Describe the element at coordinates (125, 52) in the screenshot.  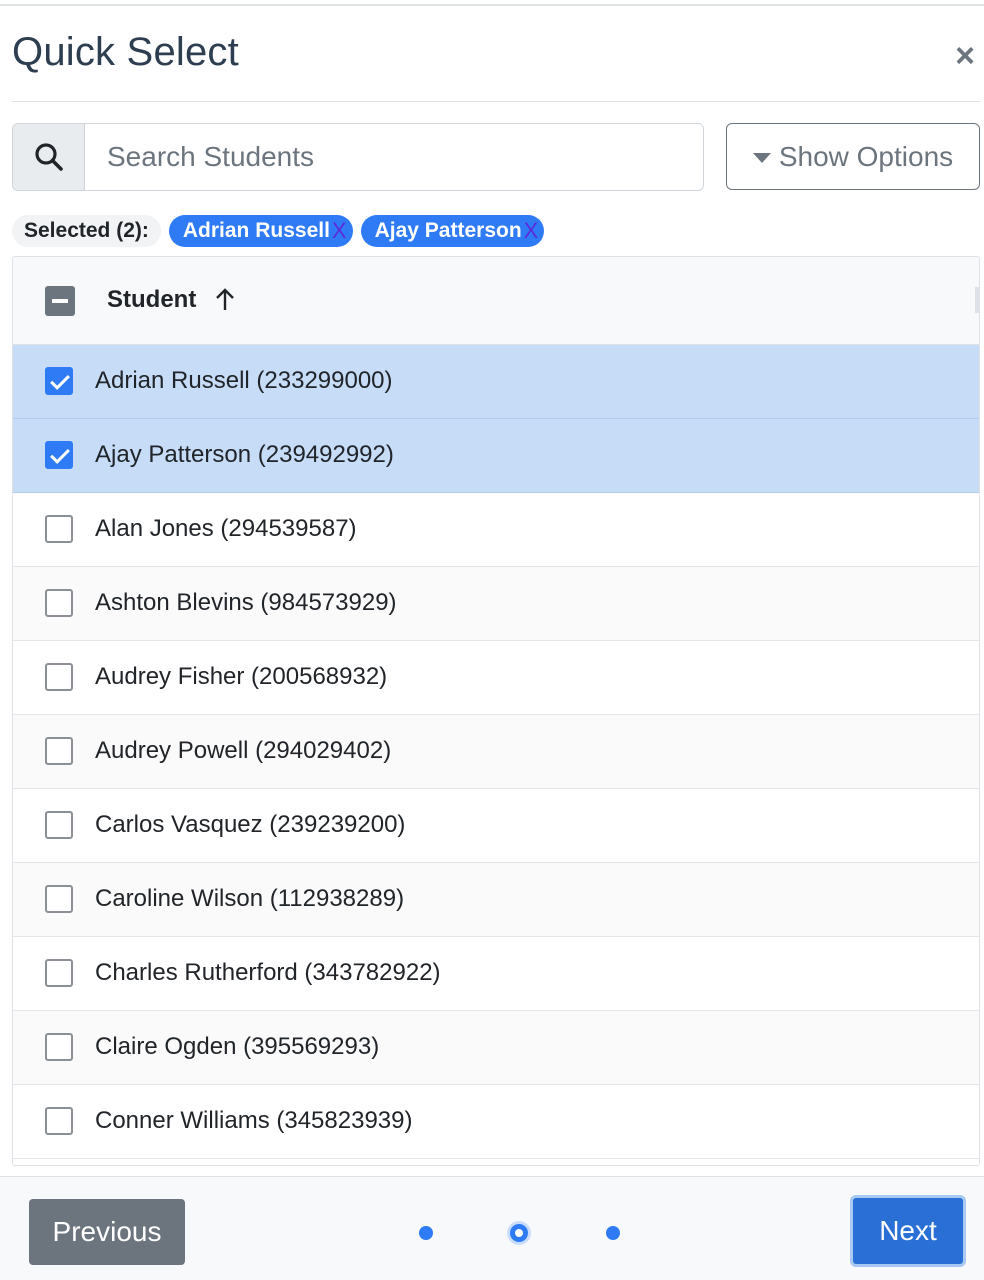
I see `modal-title: Quick Select` at that location.